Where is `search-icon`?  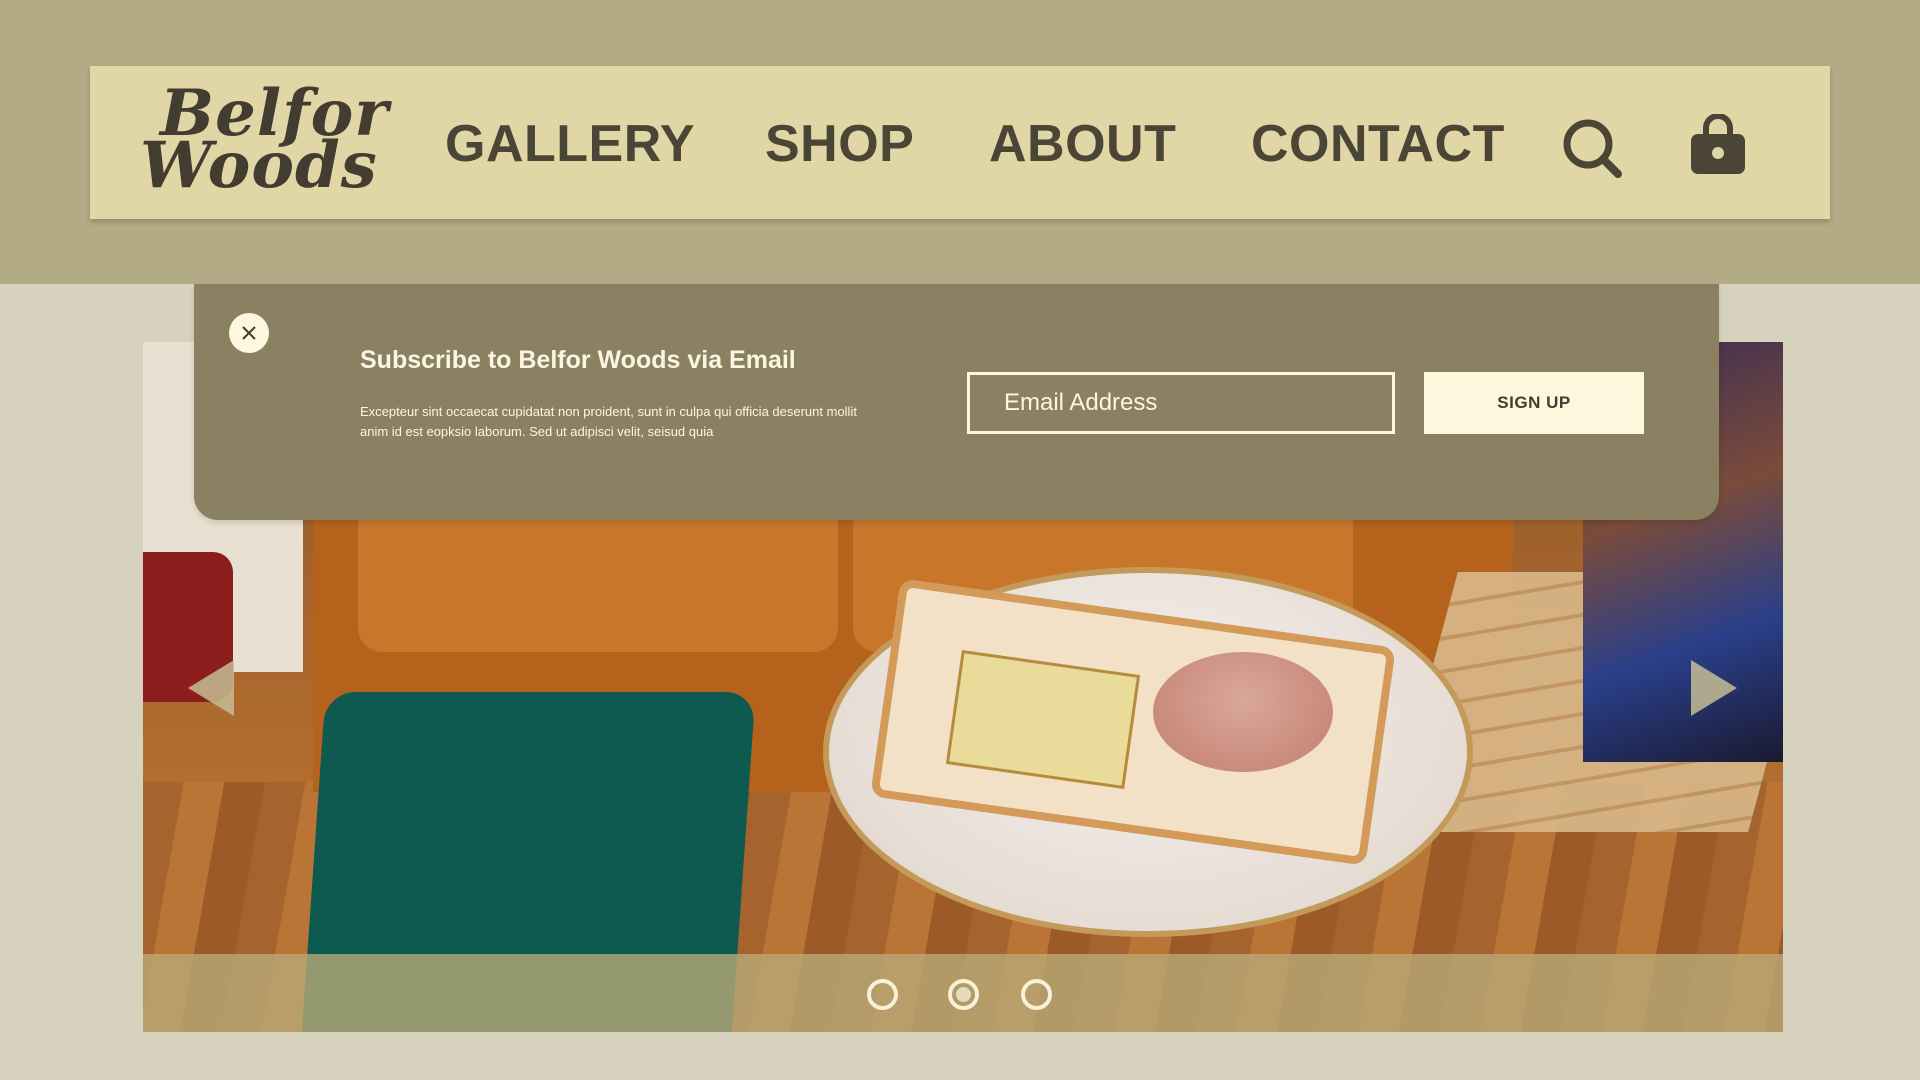
search-icon is located at coordinates (1593, 149).